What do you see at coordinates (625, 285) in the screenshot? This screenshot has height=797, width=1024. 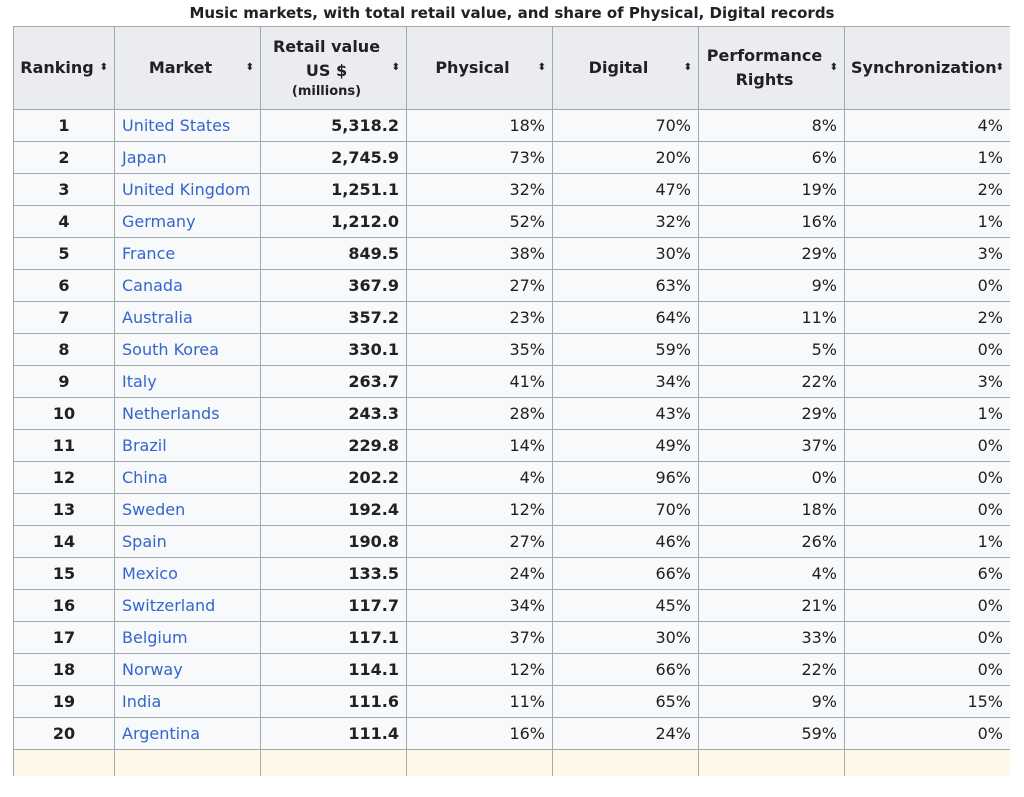 I see `digital-share-cell: 63%` at bounding box center [625, 285].